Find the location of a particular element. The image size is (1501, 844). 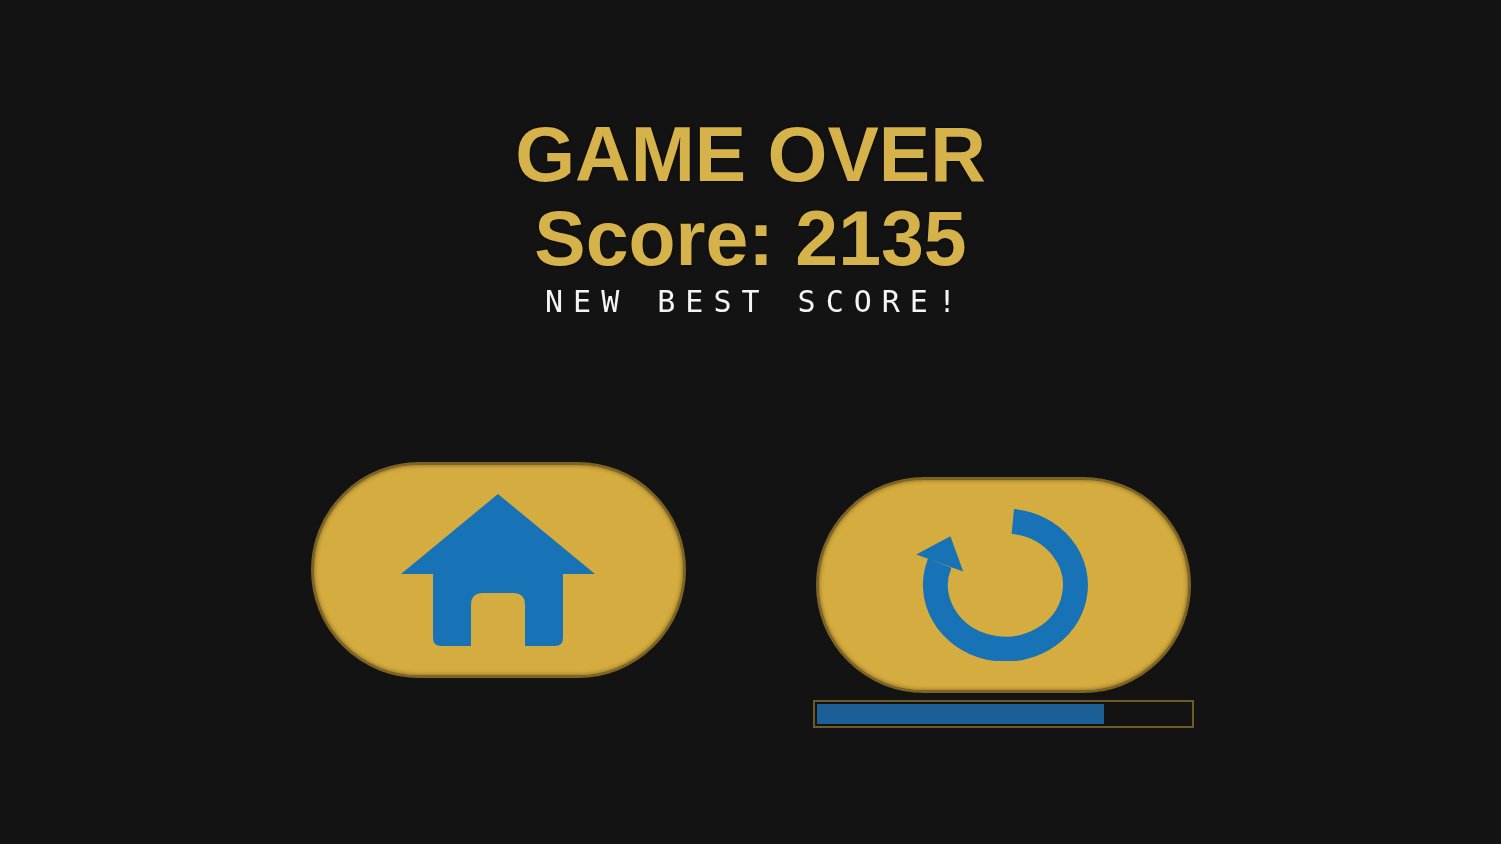

house-icon is located at coordinates (498, 570).